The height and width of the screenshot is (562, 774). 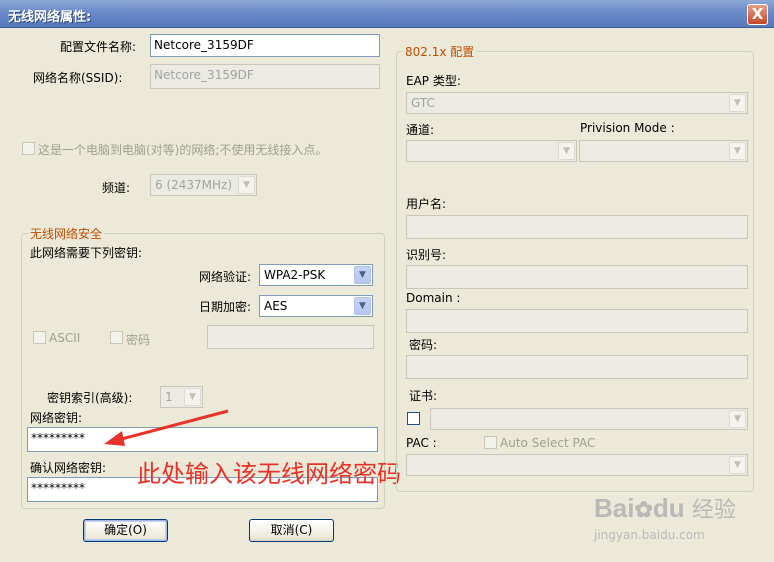 I want to click on key-index-label: 密钥索引(高级):, so click(x=90, y=398).